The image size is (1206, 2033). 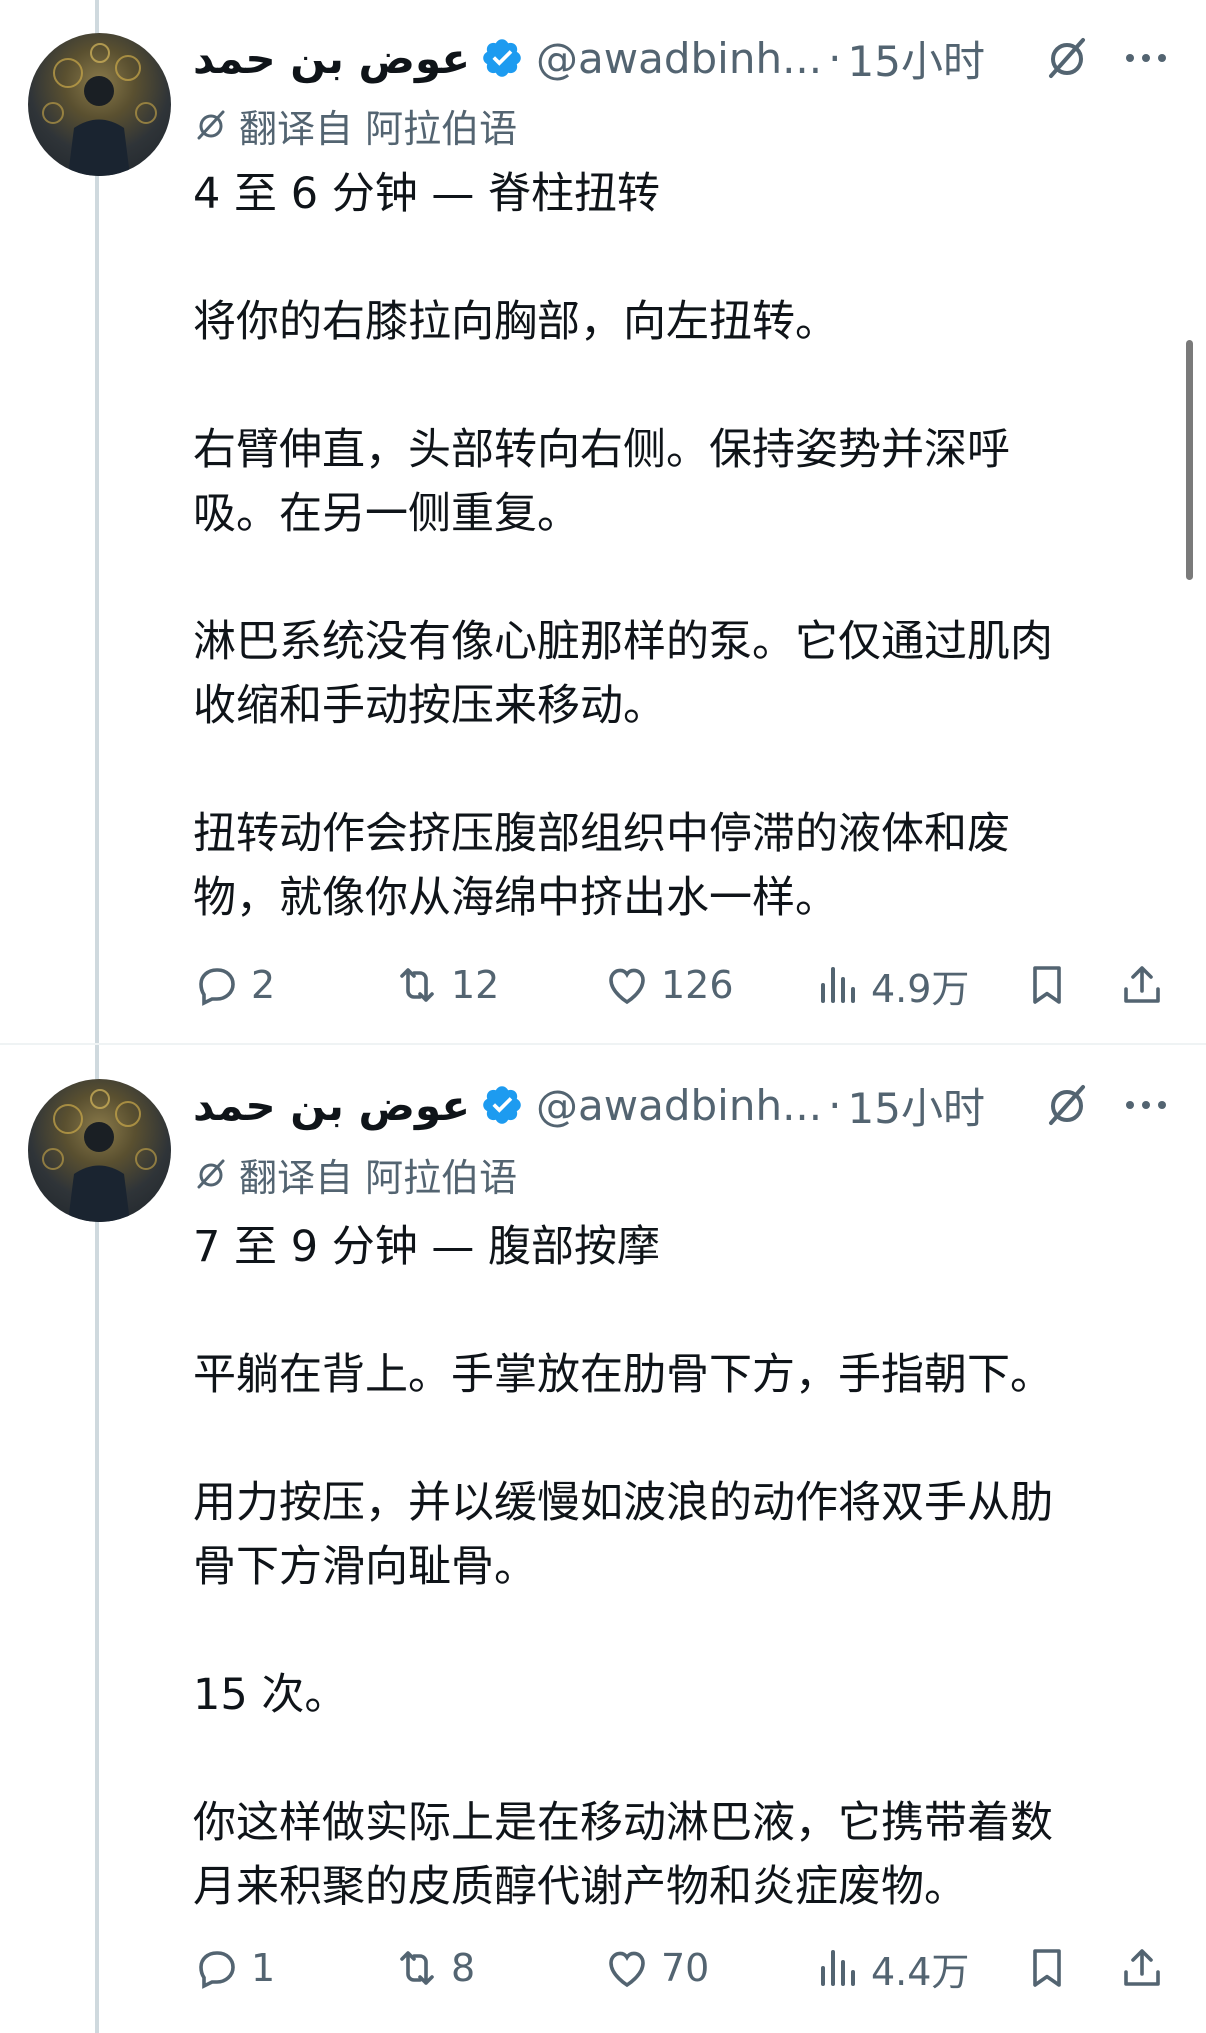 What do you see at coordinates (463, 1968) in the screenshot?
I see `repost-count: 8` at bounding box center [463, 1968].